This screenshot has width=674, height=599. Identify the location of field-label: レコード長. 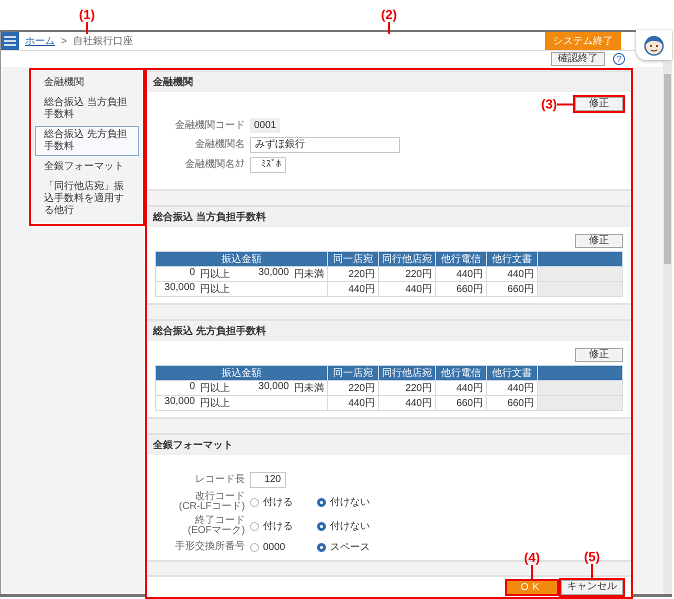
(220, 480).